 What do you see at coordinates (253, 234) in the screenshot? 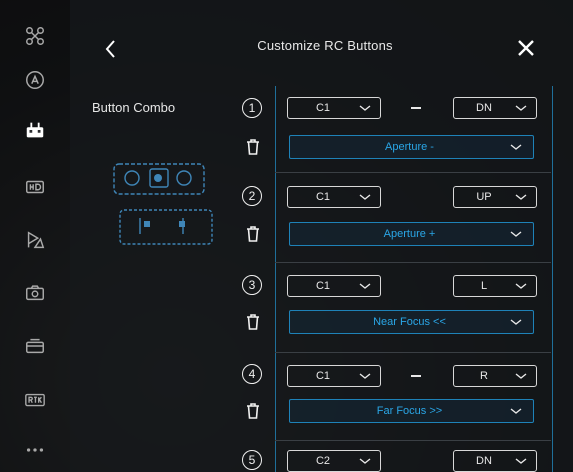
I see `row-2-delete-icon` at bounding box center [253, 234].